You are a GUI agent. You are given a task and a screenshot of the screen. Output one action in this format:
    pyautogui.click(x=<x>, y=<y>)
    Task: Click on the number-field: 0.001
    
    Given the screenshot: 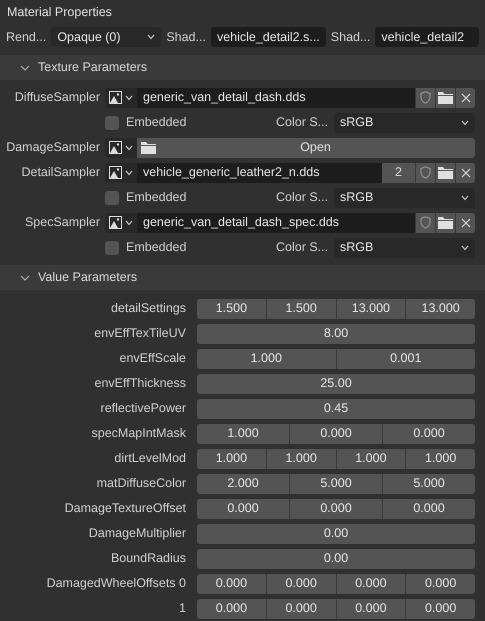 What is the action you would take?
    pyautogui.click(x=405, y=358)
    